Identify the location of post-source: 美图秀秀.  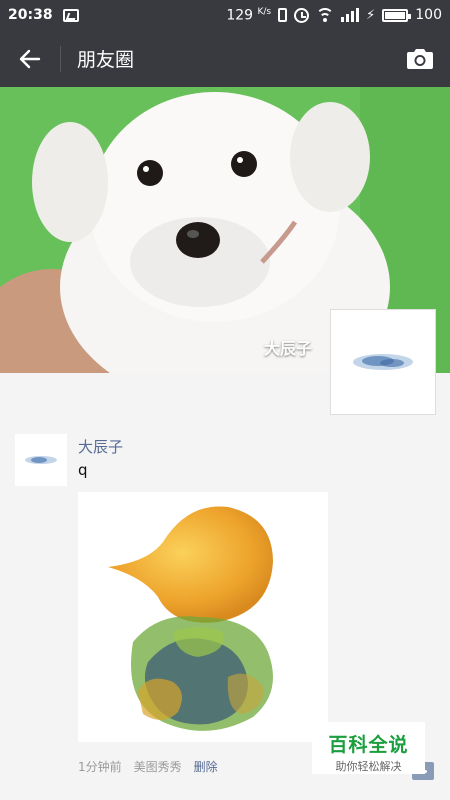
(158, 766).